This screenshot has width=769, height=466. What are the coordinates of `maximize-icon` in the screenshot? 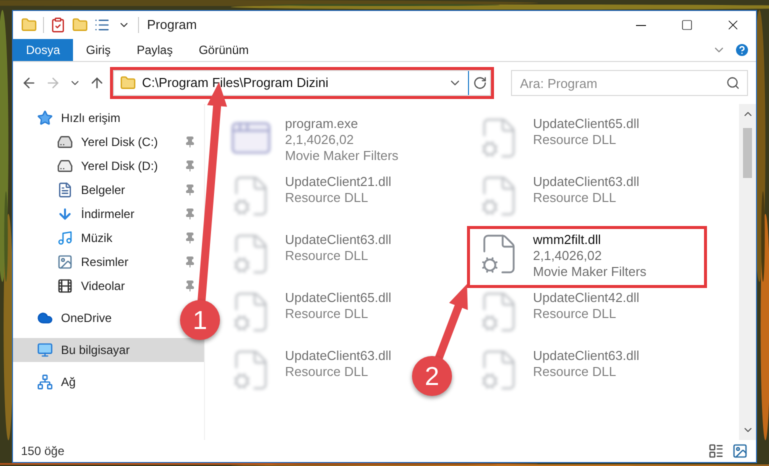 It's located at (687, 25).